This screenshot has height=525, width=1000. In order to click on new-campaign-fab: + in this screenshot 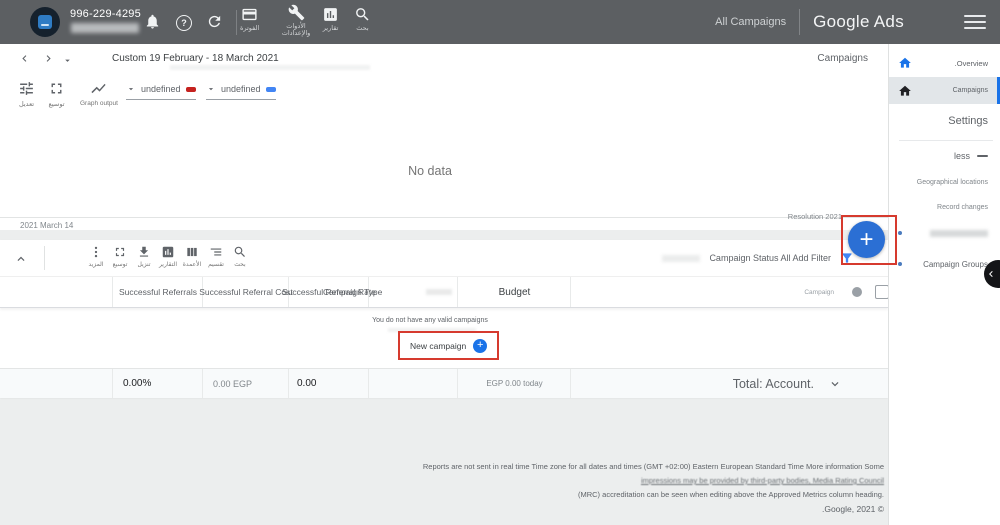, I will do `click(866, 239)`.